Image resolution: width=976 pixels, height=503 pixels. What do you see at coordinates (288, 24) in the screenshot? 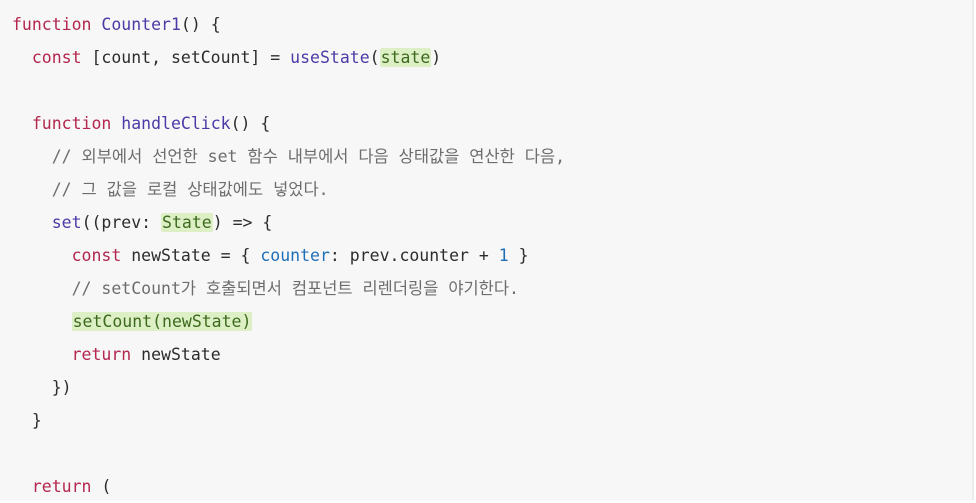
I see `code-line-1: function Counter1() {` at bounding box center [288, 24].